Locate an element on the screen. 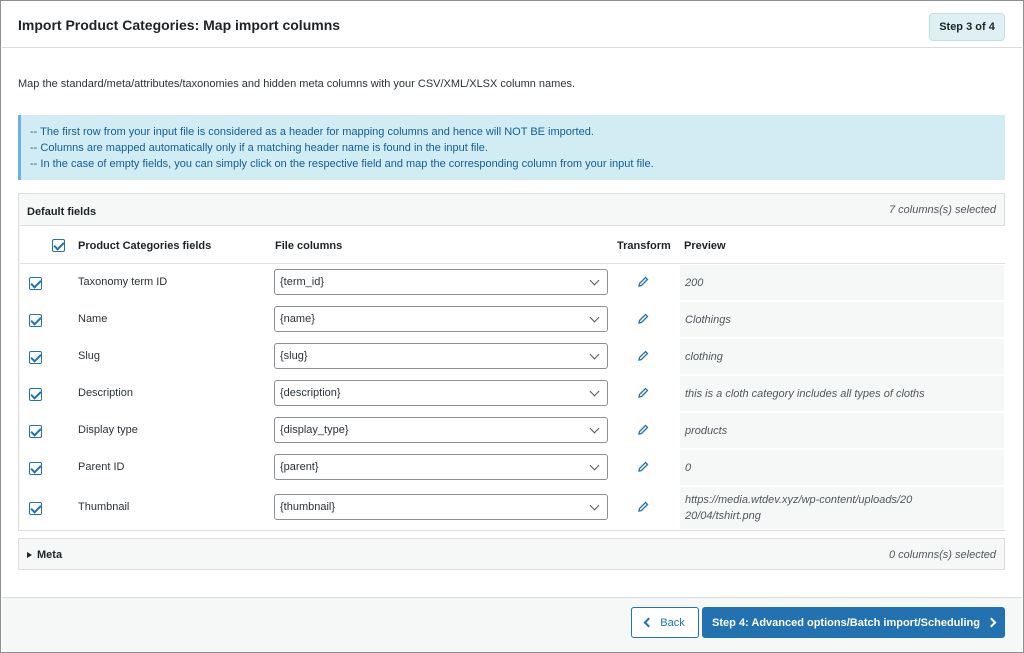  preview-value: 0 is located at coordinates (842, 467).